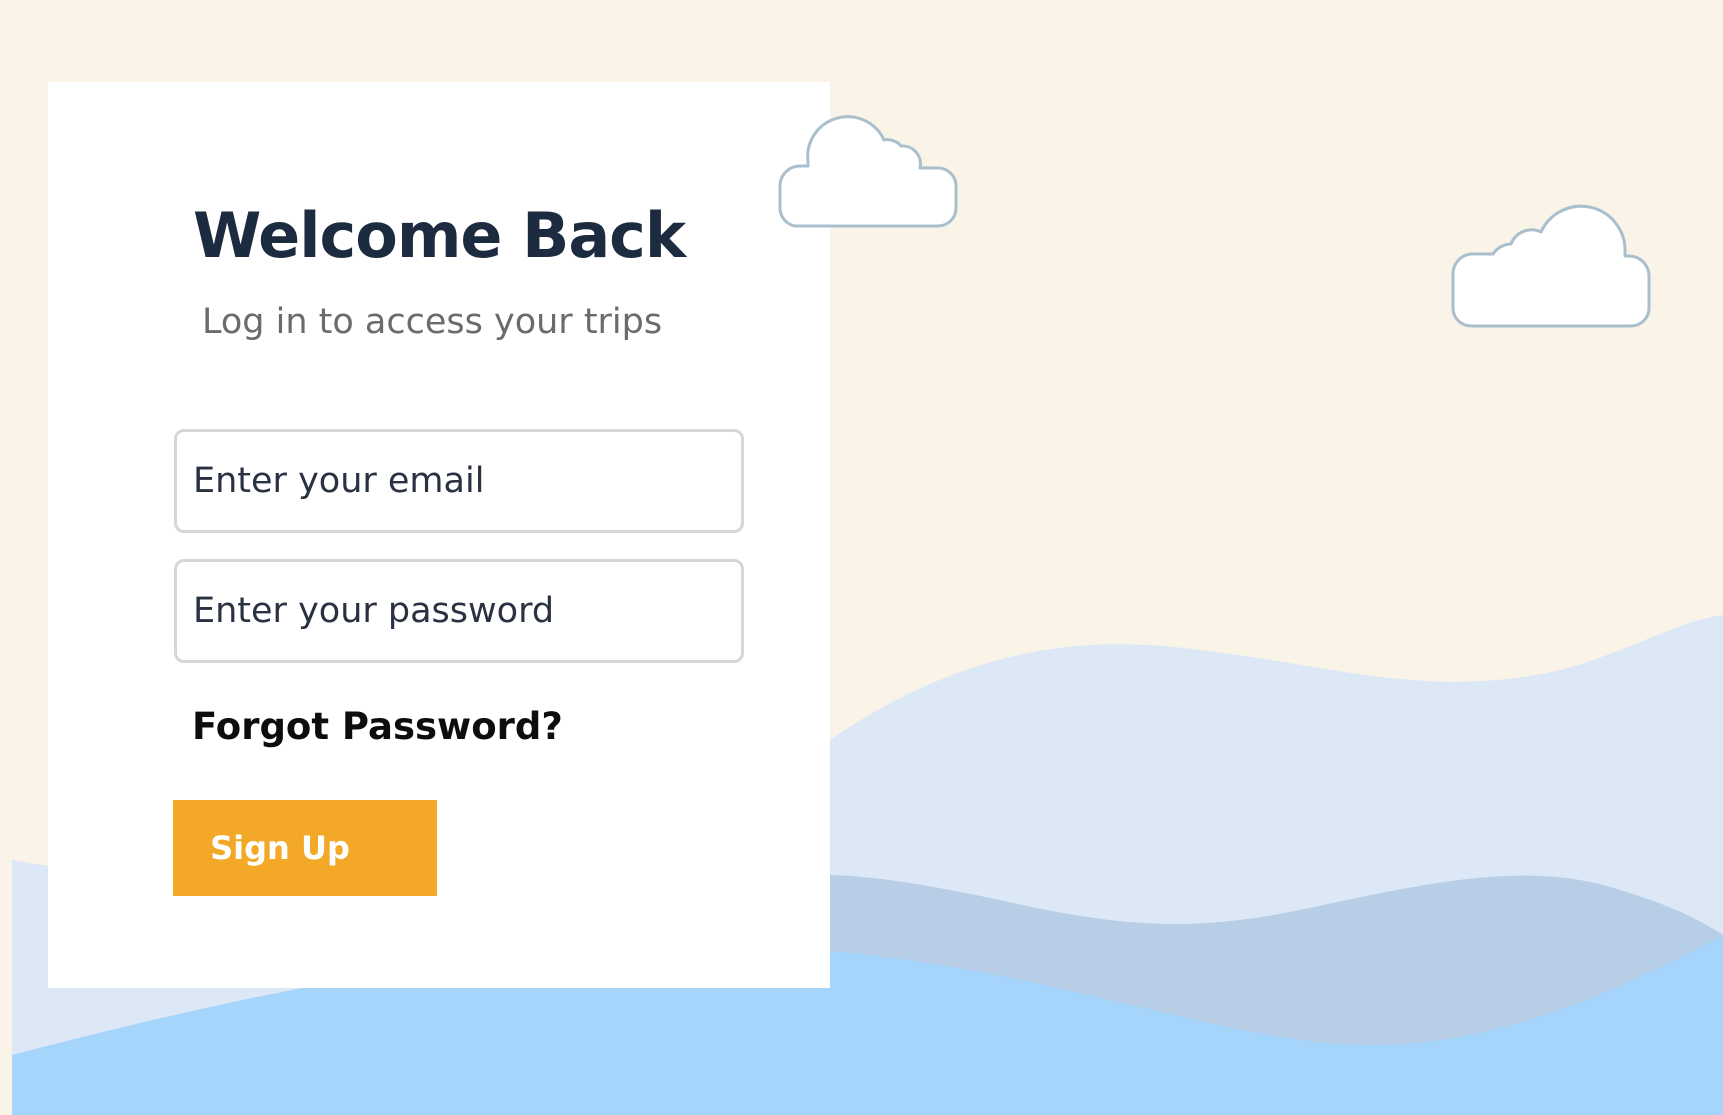 The width and height of the screenshot is (1723, 1115). Describe the element at coordinates (377, 727) in the screenshot. I see `forgot-password-link: Forgot Password?` at that location.